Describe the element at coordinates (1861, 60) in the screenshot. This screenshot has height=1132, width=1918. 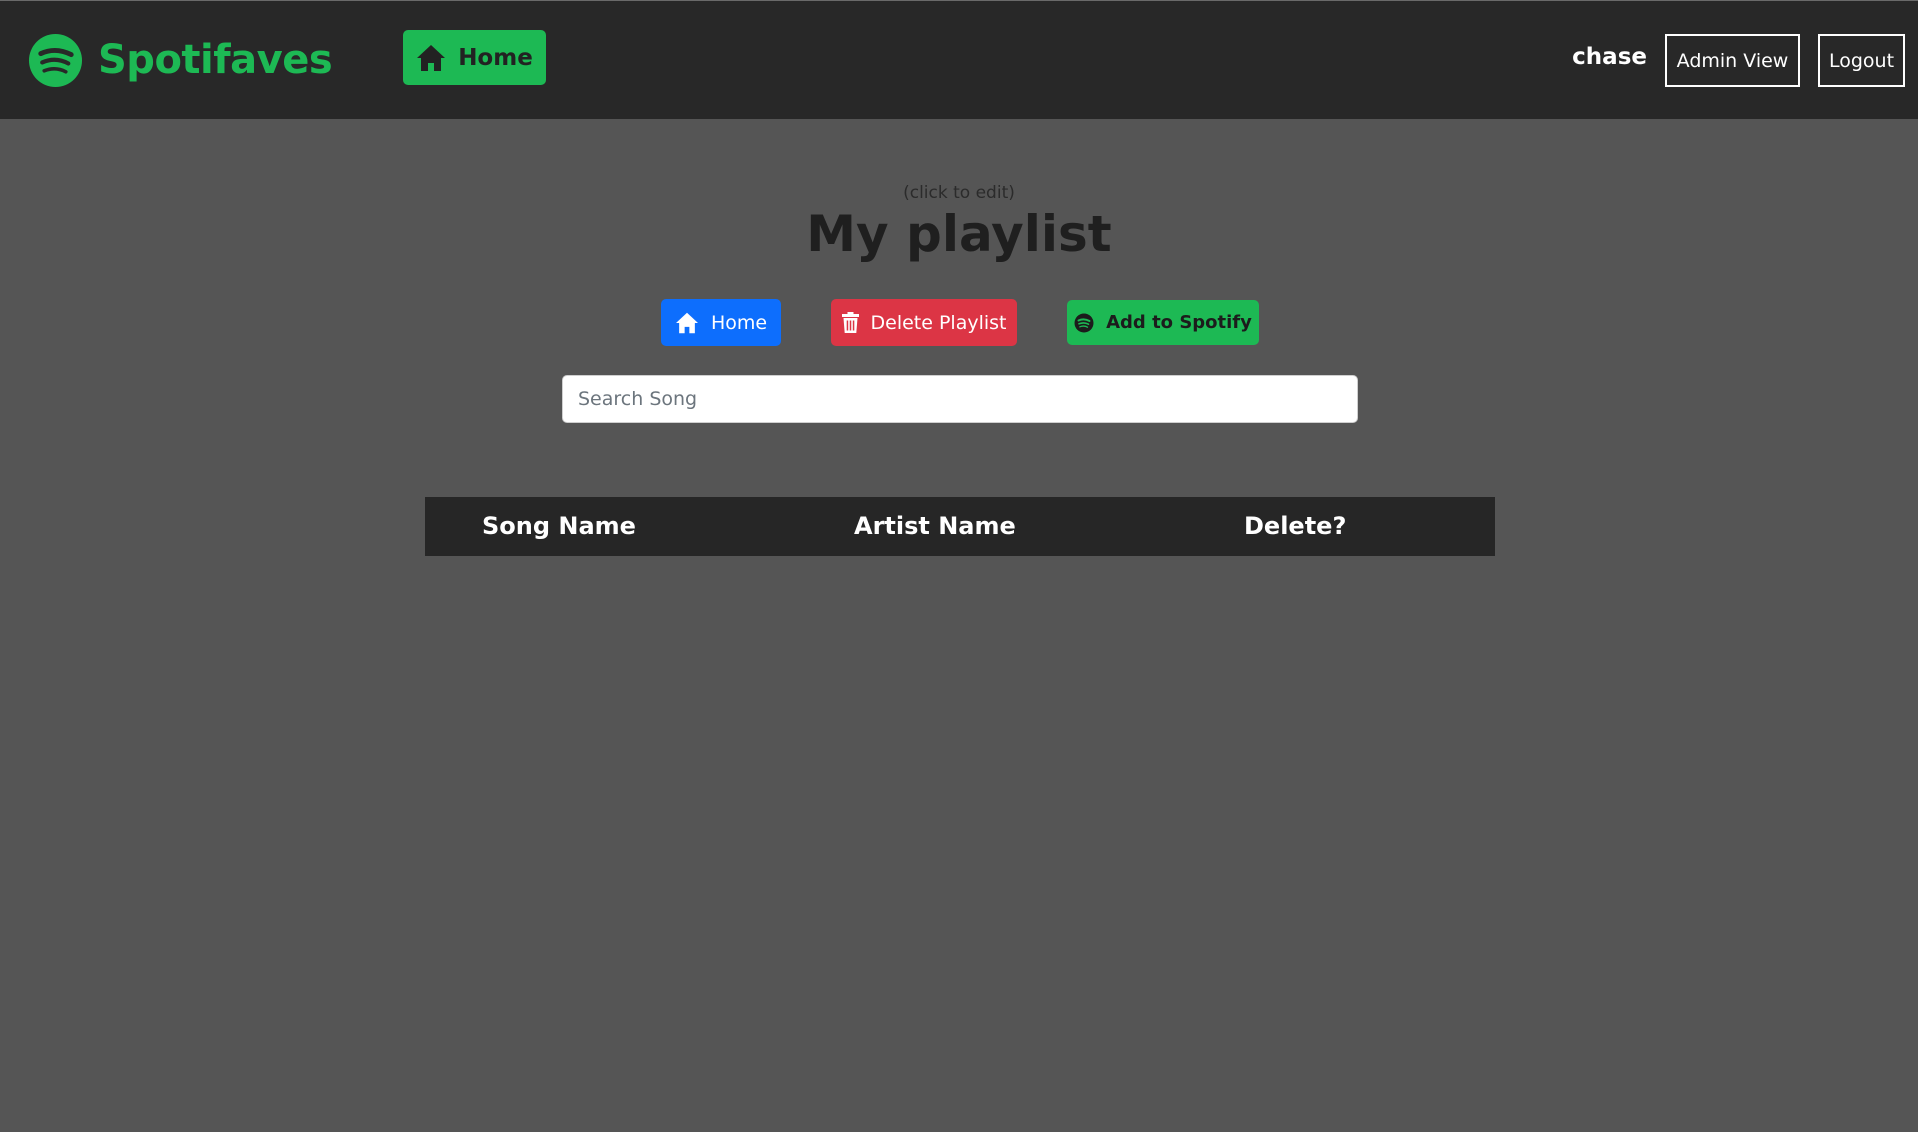
I see `logout-button: Logout` at that location.